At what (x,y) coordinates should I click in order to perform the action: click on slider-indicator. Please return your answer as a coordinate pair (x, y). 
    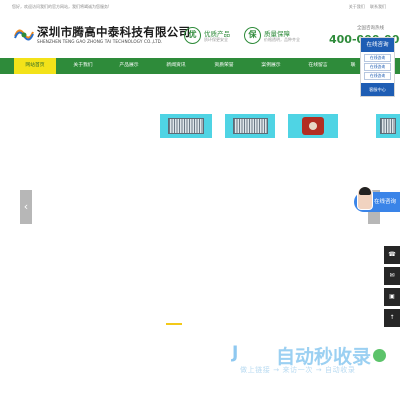
    Looking at the image, I should click on (174, 324).